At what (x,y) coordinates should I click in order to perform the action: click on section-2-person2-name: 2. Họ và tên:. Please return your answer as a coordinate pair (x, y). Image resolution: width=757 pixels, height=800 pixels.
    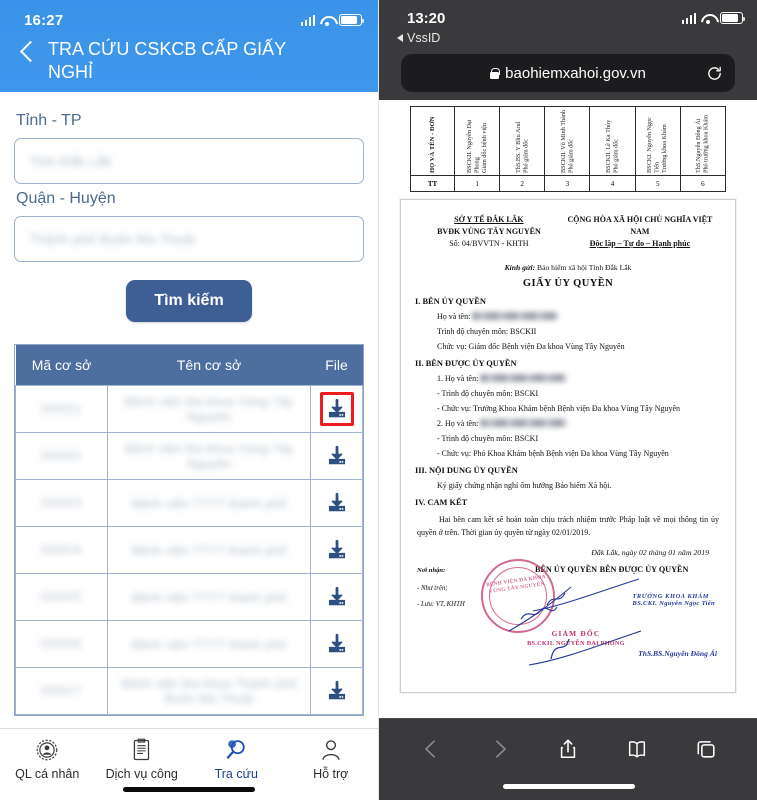
    Looking at the image, I should click on (568, 423).